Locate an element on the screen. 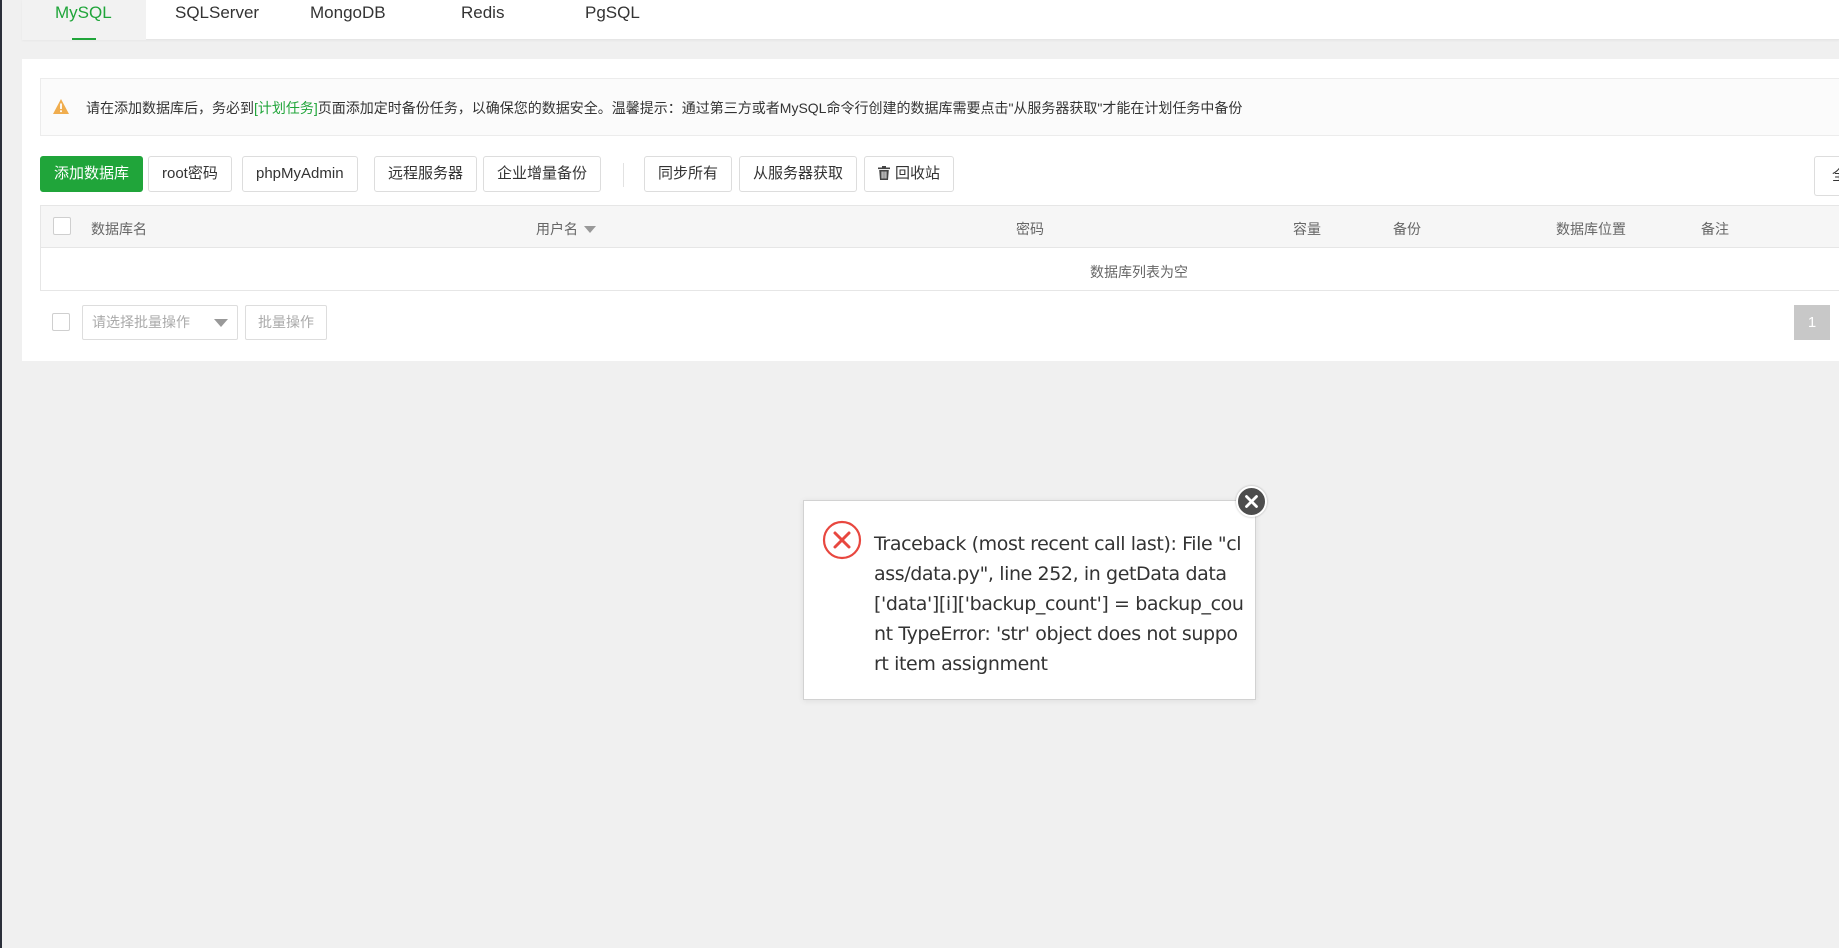 This screenshot has width=1839, height=948. tab-label: SQLServer is located at coordinates (217, 12).